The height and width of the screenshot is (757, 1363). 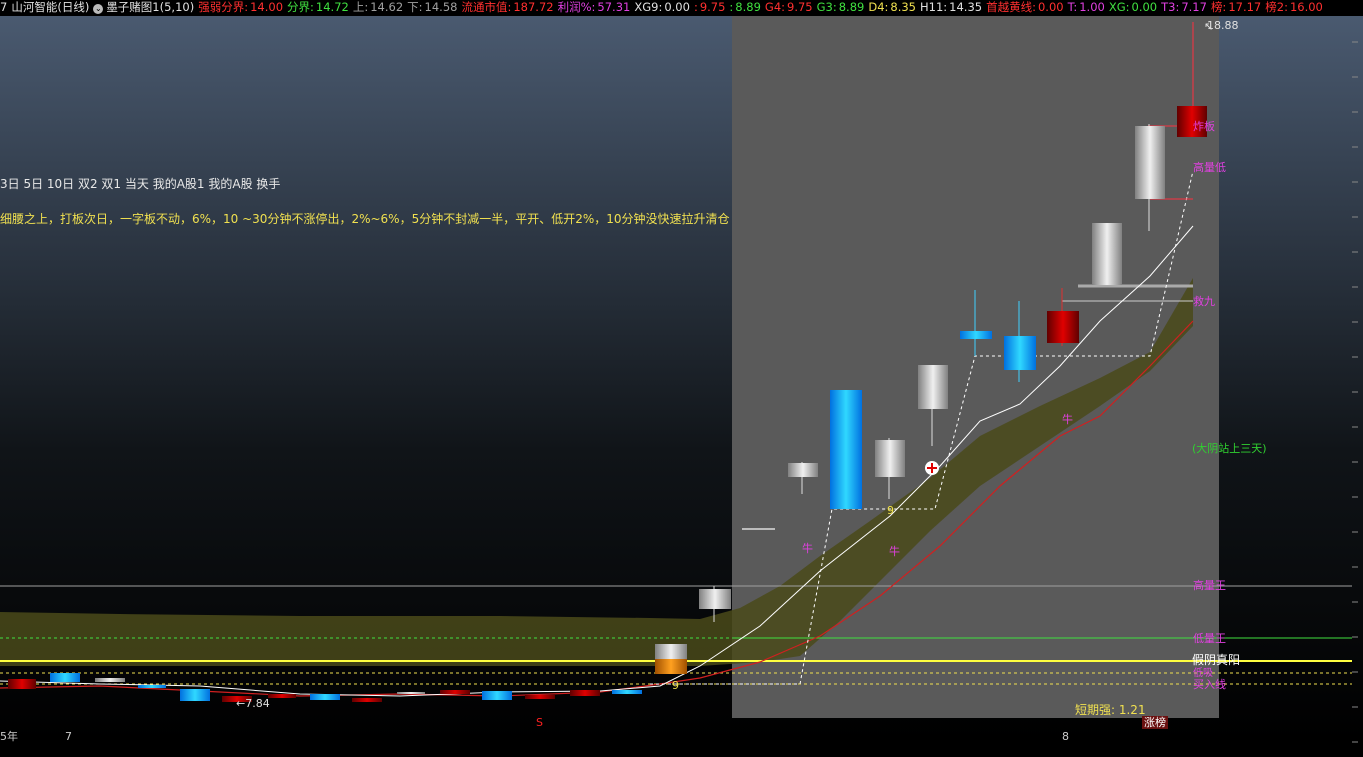 I want to click on header-item-label: 流通市值:, so click(x=486, y=7).